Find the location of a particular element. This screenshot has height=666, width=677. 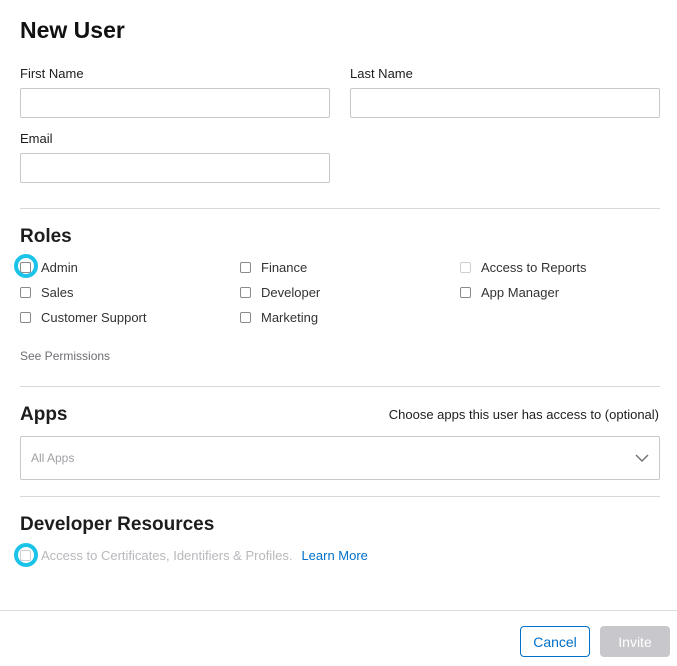

last-name-input is located at coordinates (505, 103).